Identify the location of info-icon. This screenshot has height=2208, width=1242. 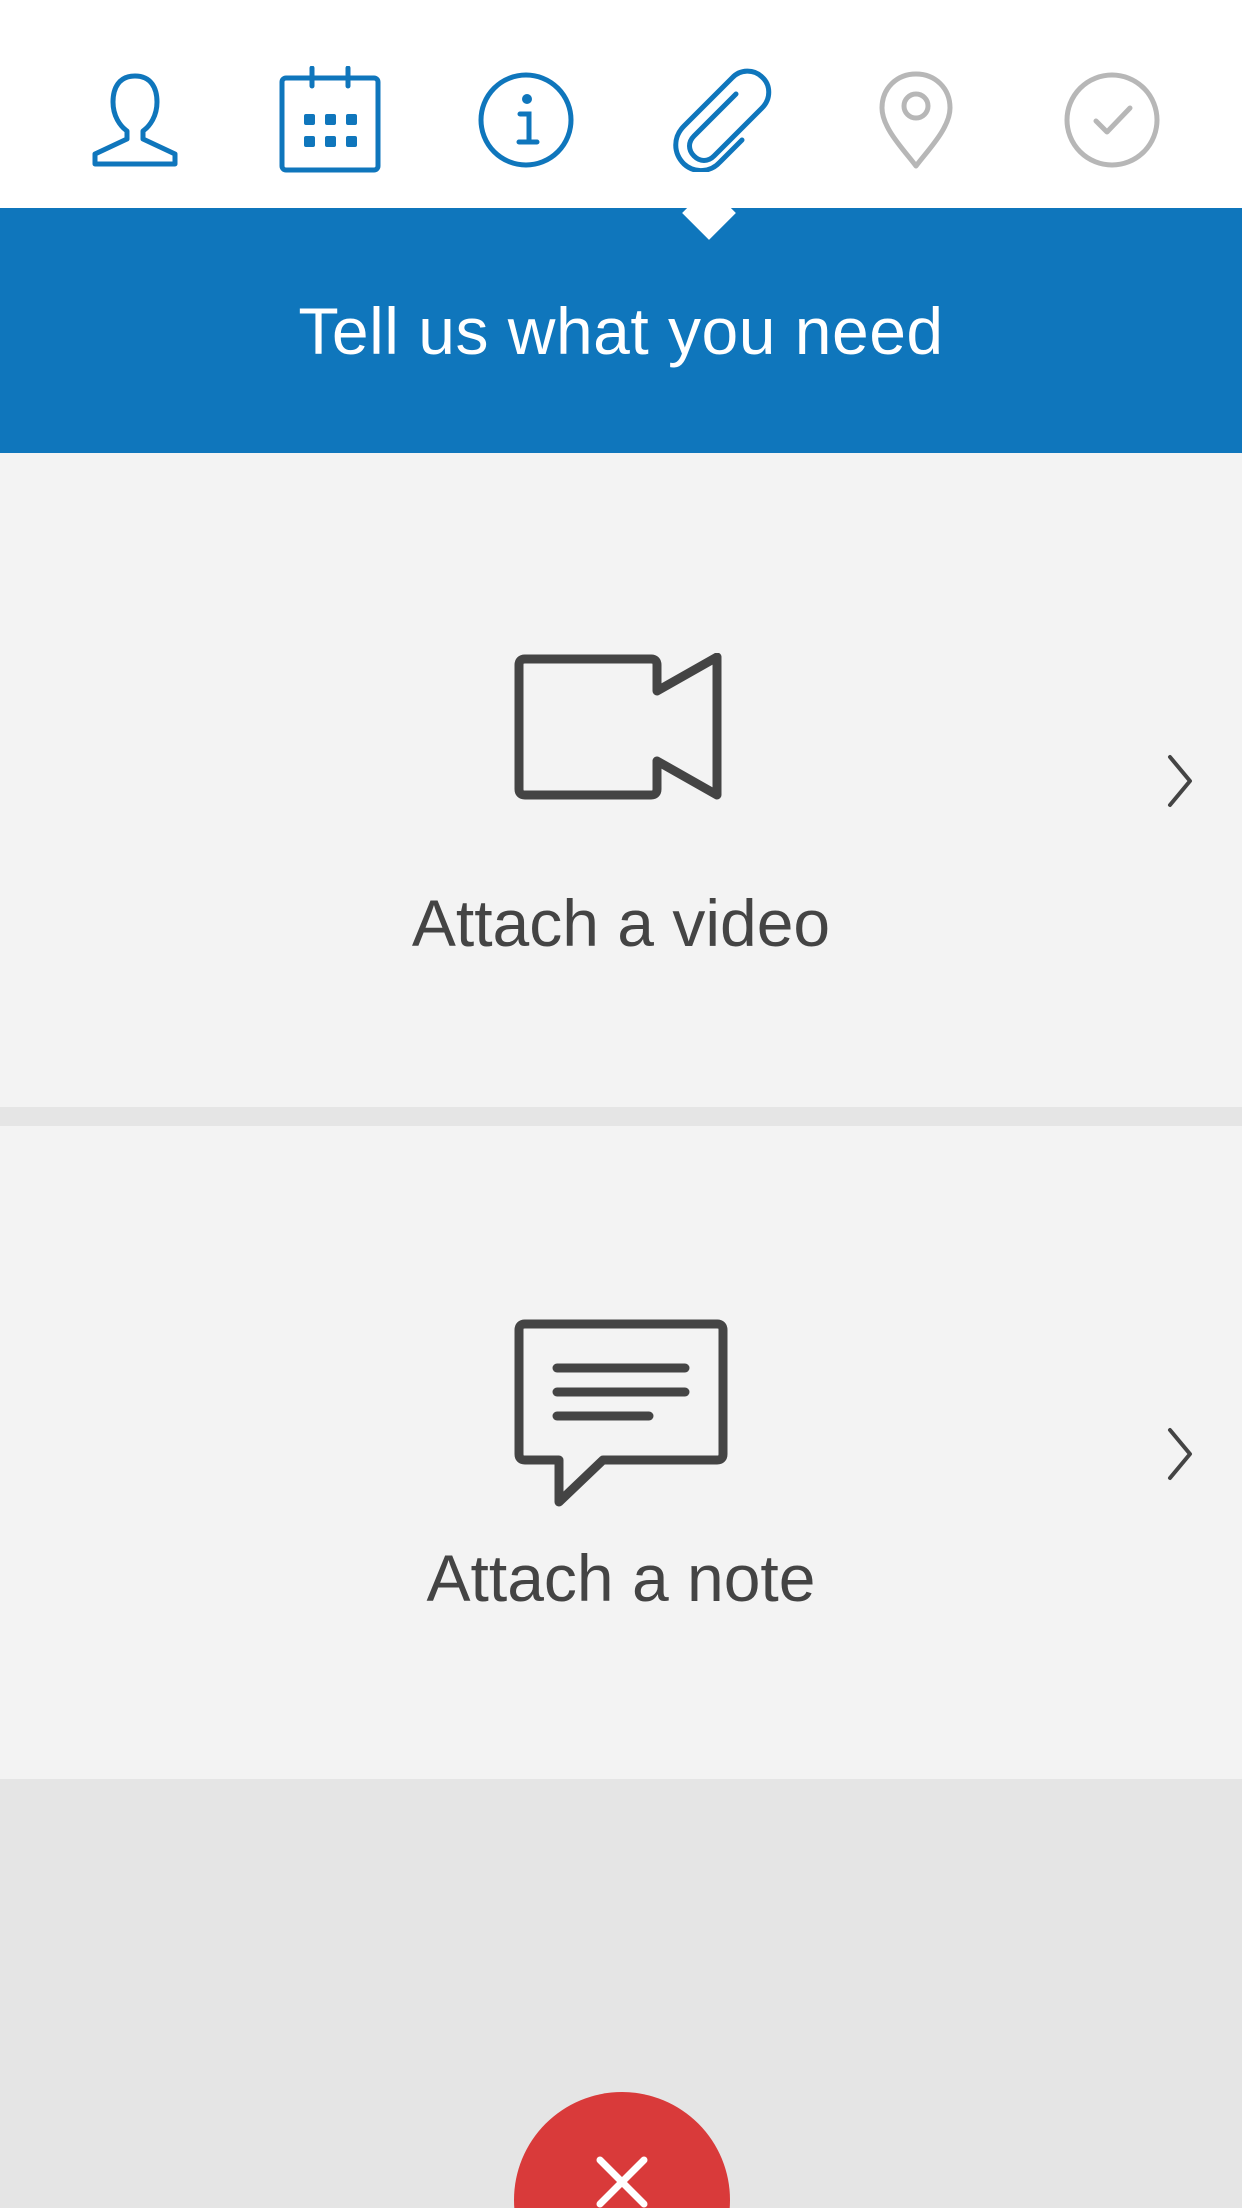
(526, 120).